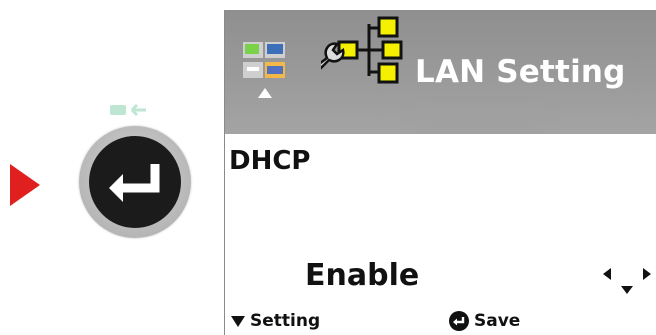 The image size is (656, 335). I want to click on down-arrow-icon, so click(238, 321).